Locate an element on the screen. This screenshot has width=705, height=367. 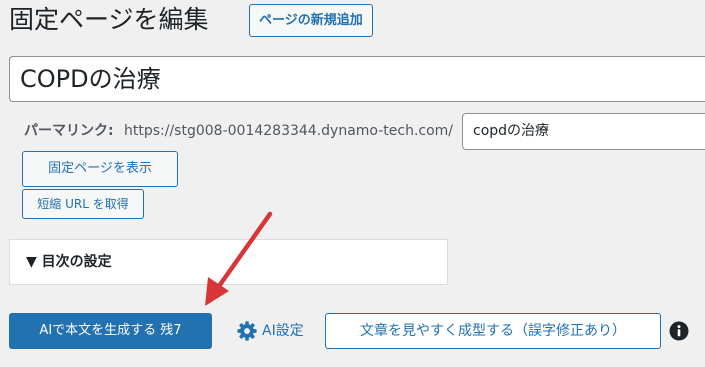
annotation-arrow-icon is located at coordinates (239, 258).